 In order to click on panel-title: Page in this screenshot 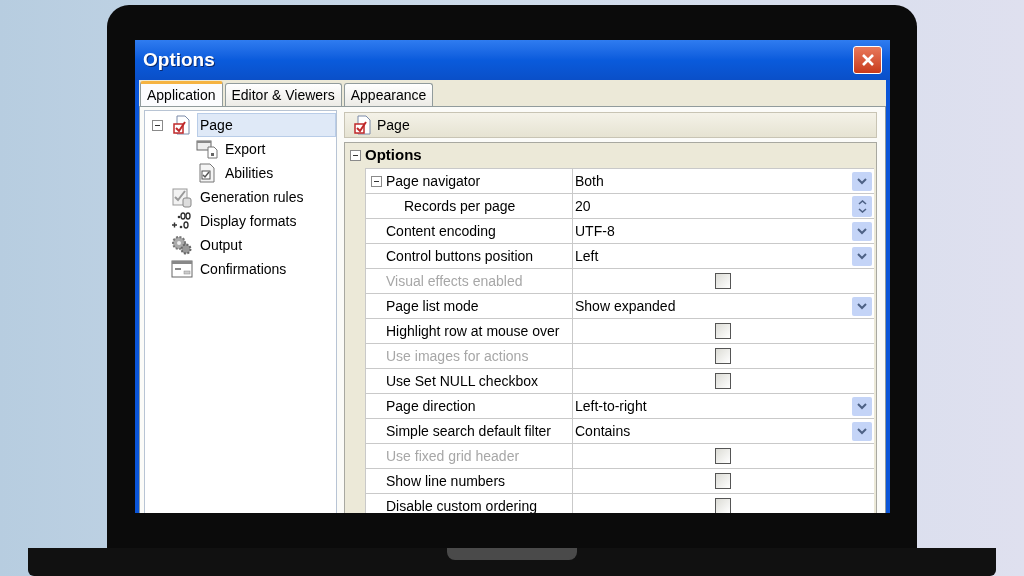, I will do `click(393, 125)`.